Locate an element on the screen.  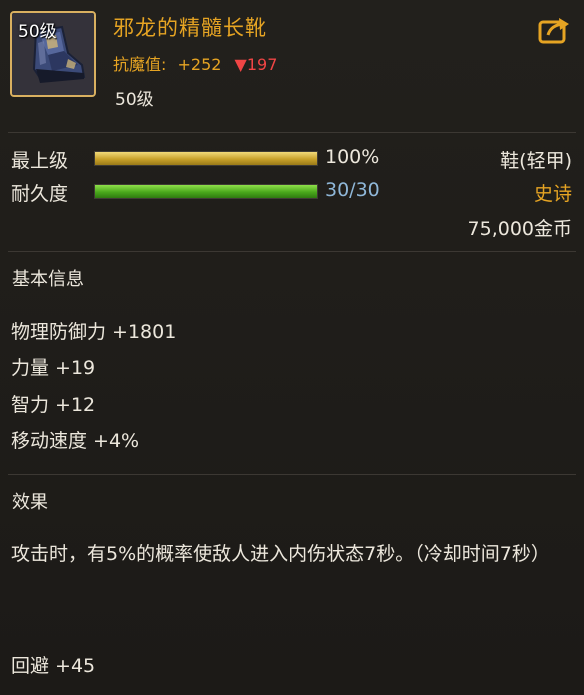
magic-resist-stat: 抗魔值: +252 ▼197 is located at coordinates (195, 63).